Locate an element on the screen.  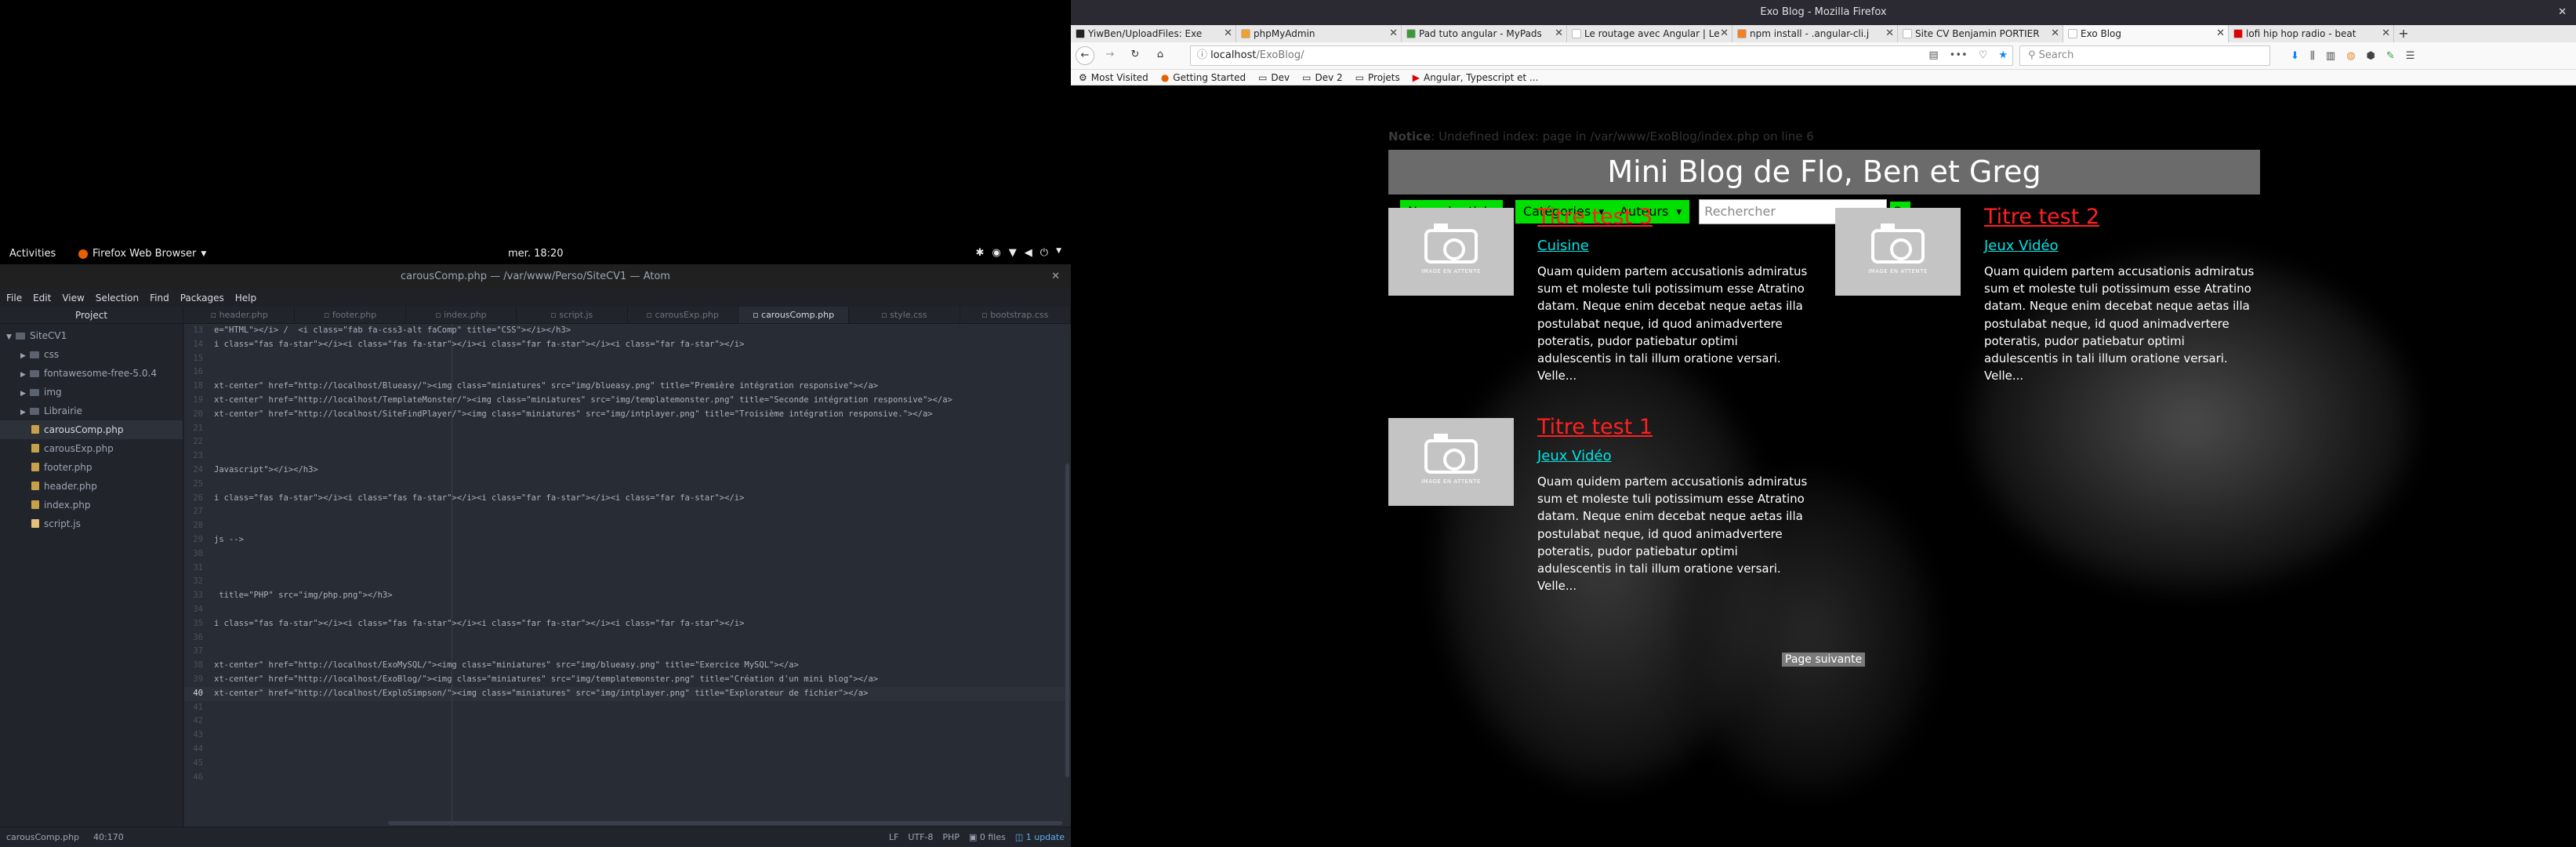
horizontal-scrollbar is located at coordinates (725, 823).